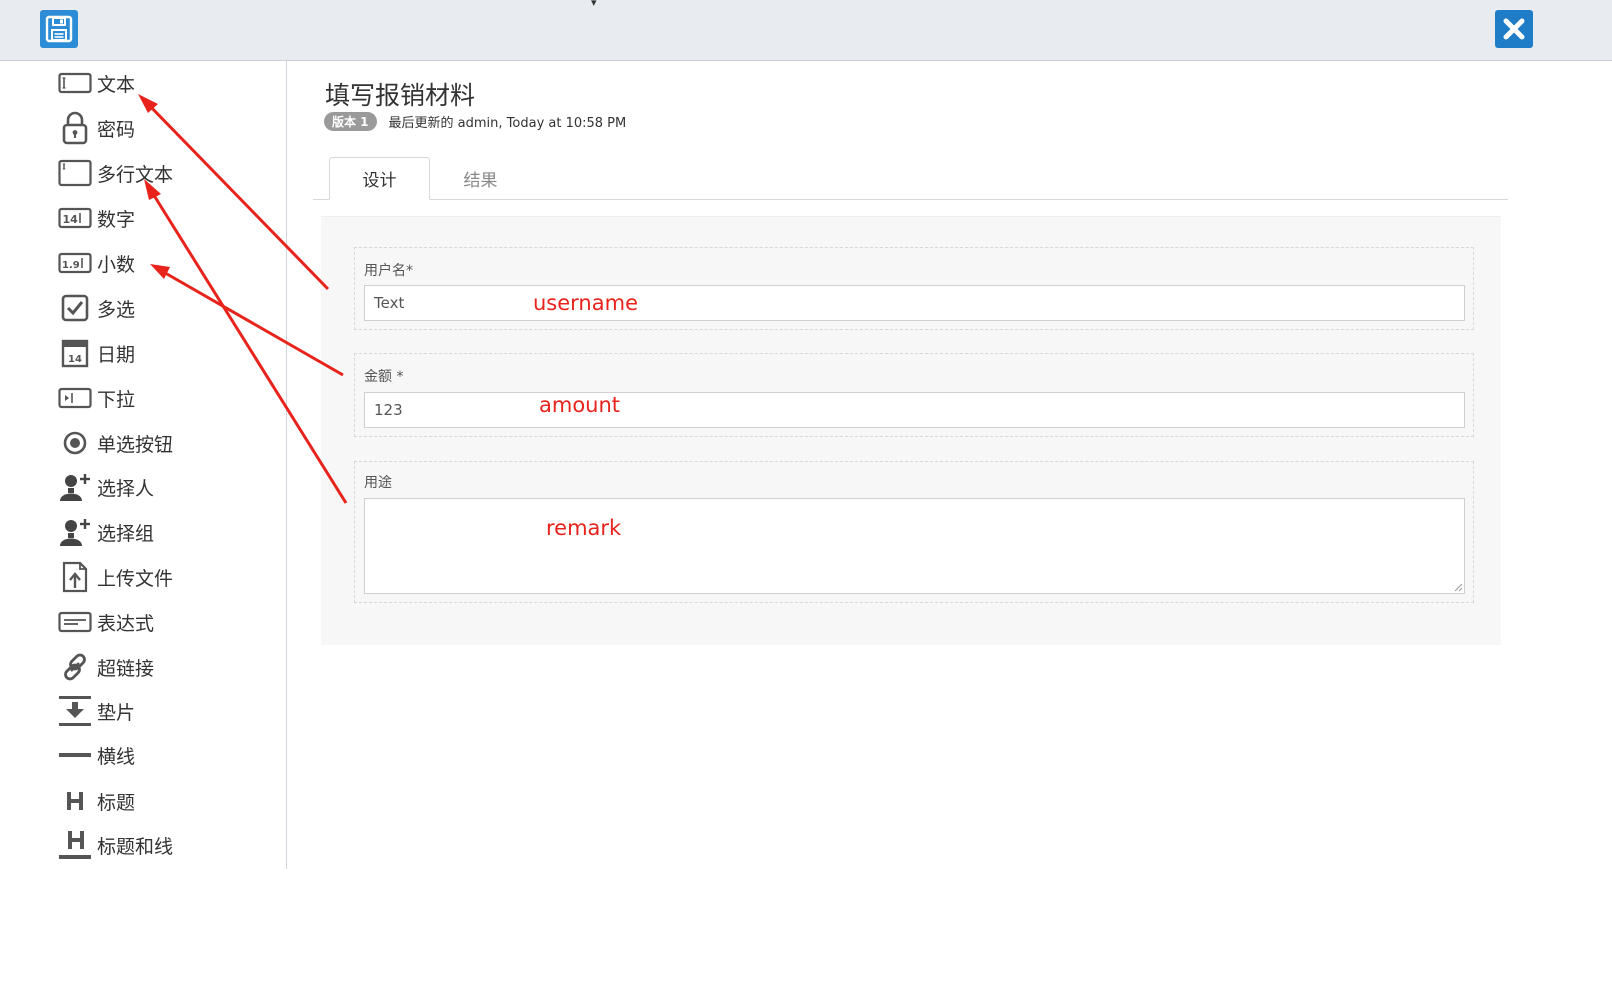 The image size is (1612, 989). Describe the element at coordinates (157, 801) in the screenshot. I see `sidebar-item-heading: 标题` at that location.